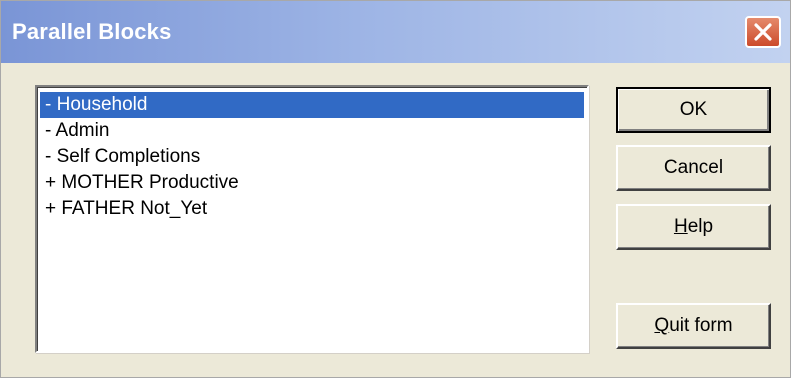 The width and height of the screenshot is (791, 378). I want to click on window-title: Parallel Blocks, so click(92, 31).